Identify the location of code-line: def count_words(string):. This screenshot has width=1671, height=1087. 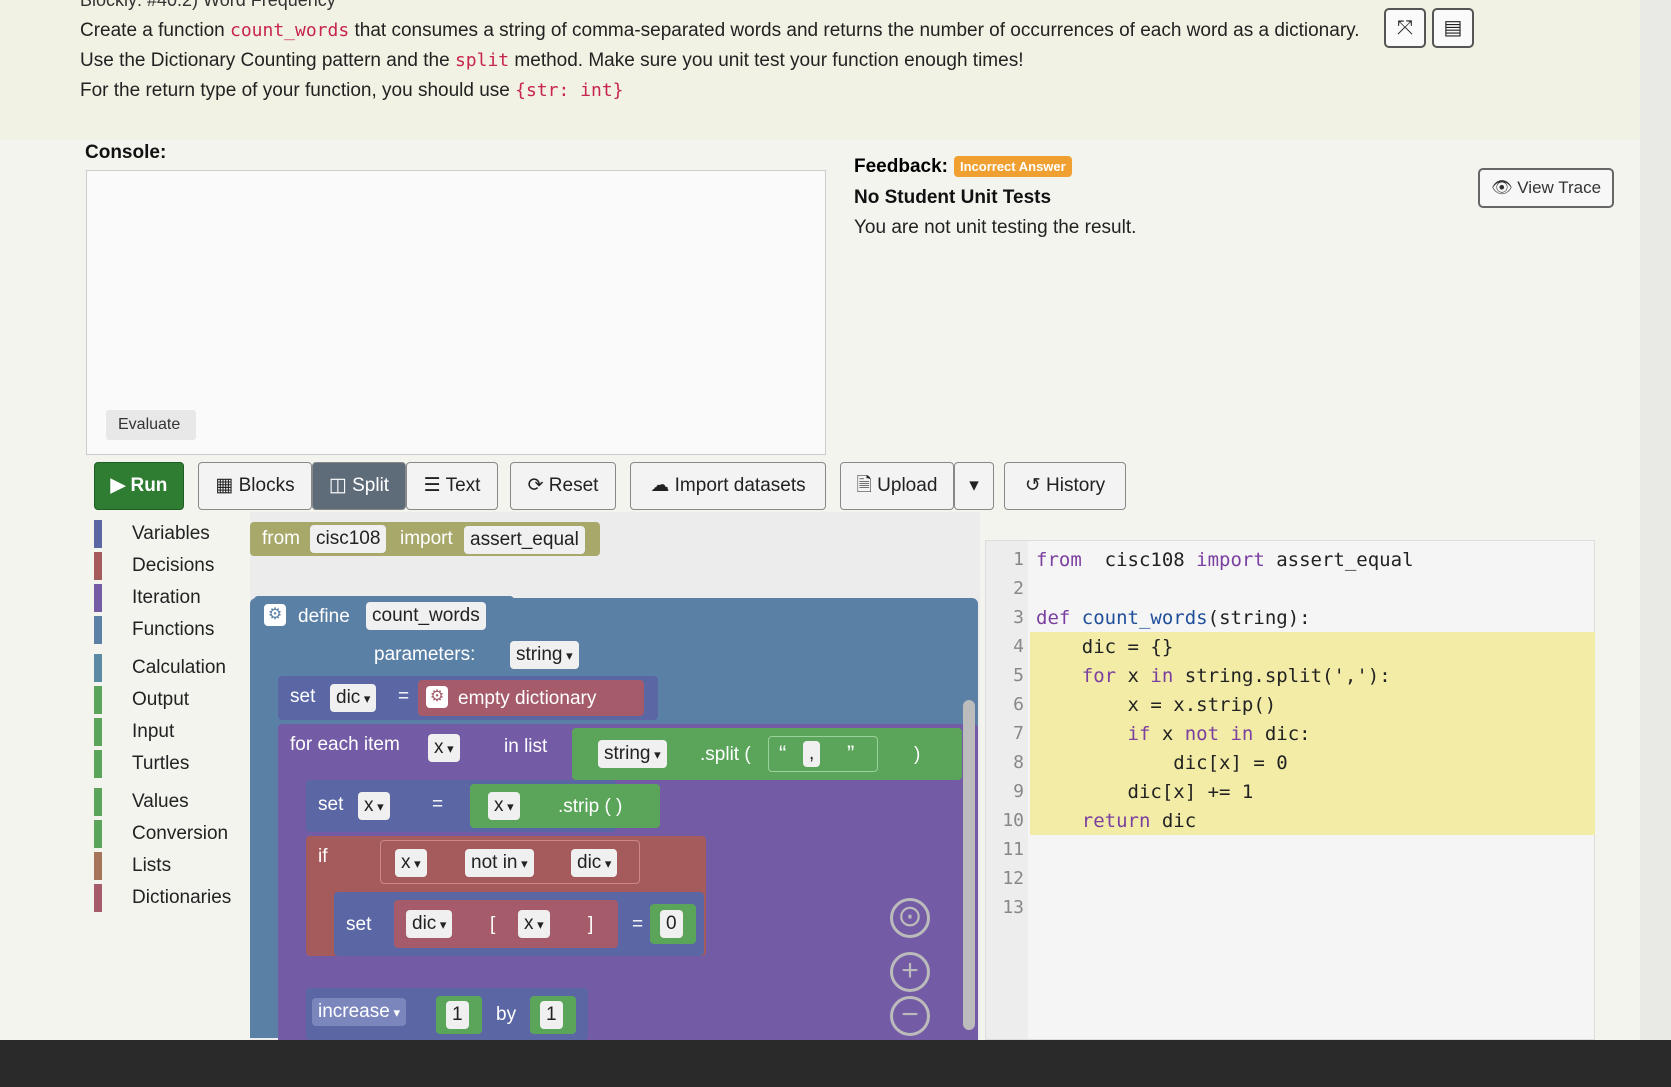
(1173, 618).